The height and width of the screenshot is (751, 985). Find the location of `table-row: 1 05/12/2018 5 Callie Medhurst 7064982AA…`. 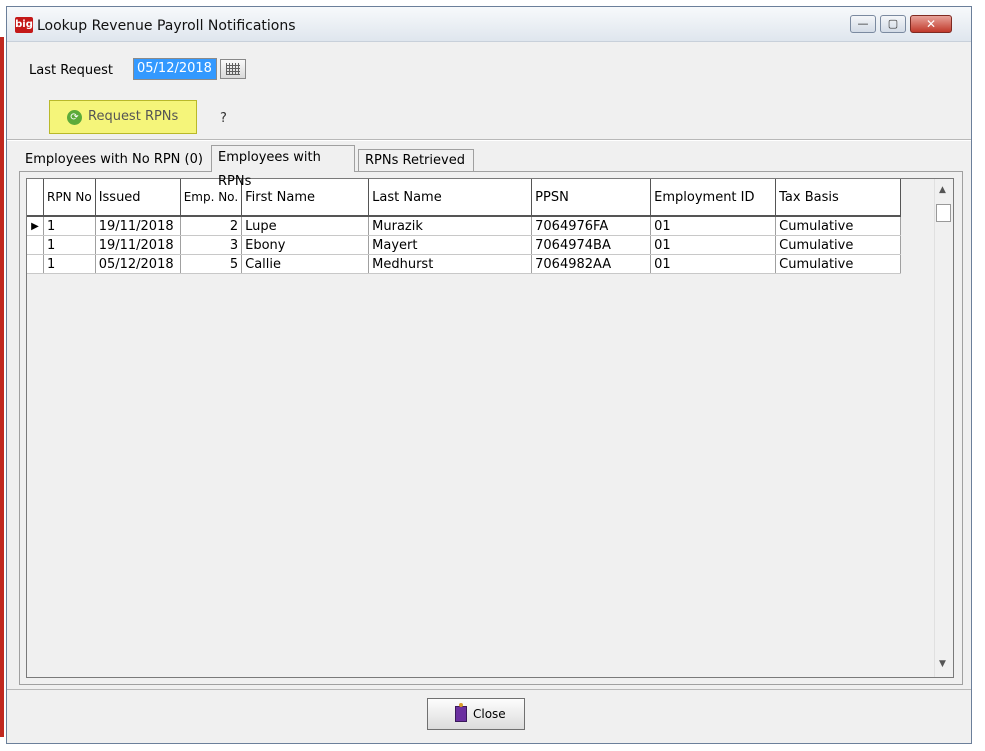

table-row: 1 05/12/2018 5 Callie Medhurst 7064982AA… is located at coordinates (464, 264).